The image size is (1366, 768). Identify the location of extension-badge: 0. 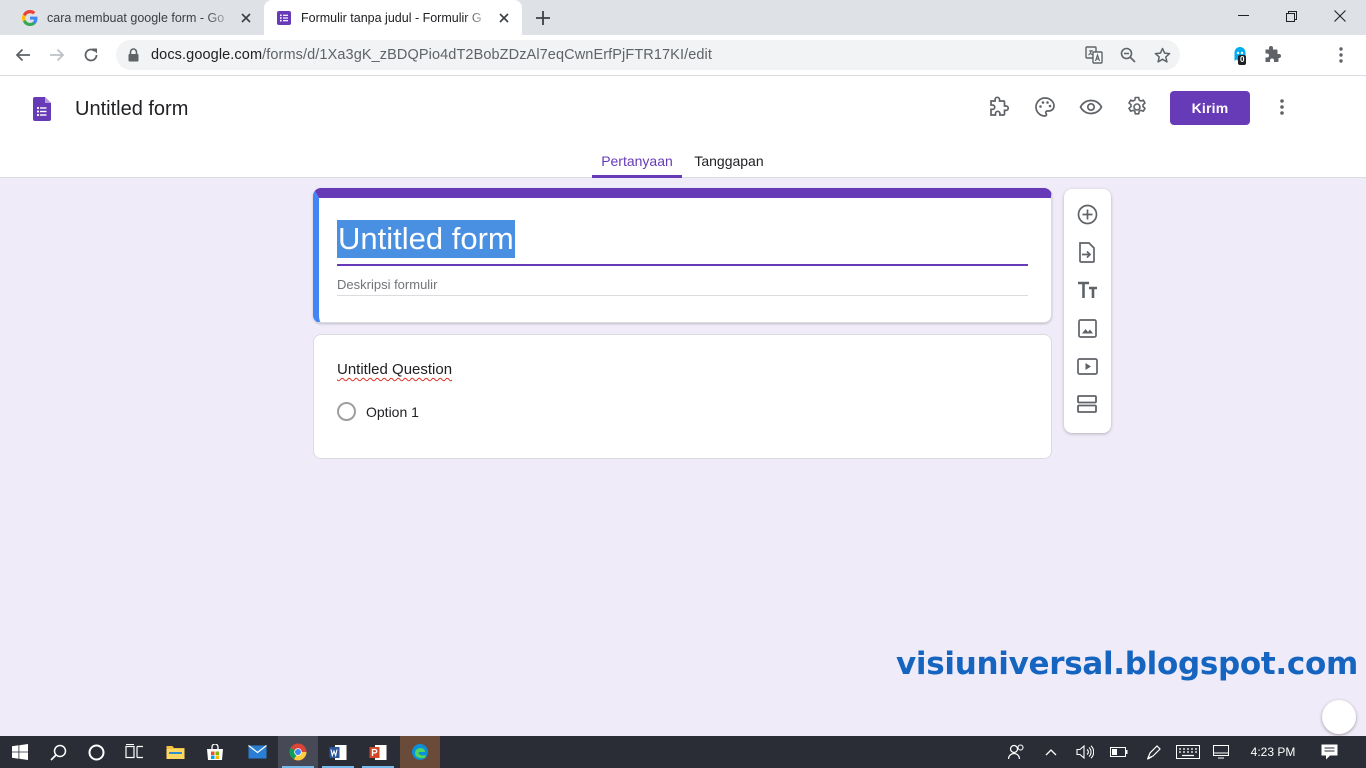
(1242, 60).